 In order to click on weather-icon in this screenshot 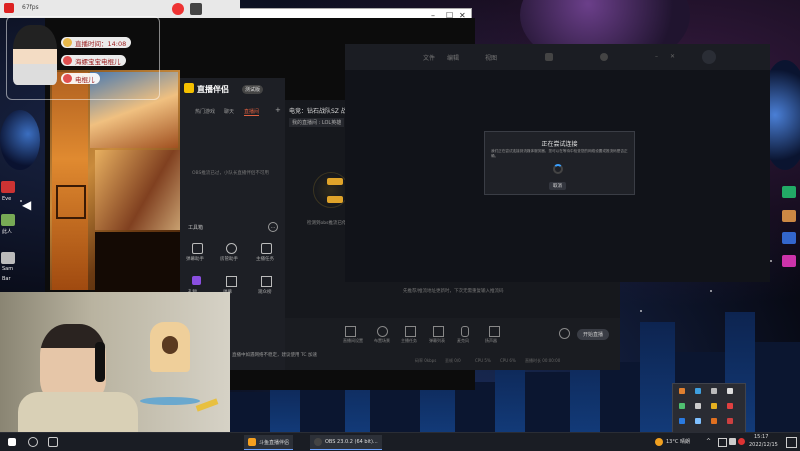, I will do `click(659, 442)`.